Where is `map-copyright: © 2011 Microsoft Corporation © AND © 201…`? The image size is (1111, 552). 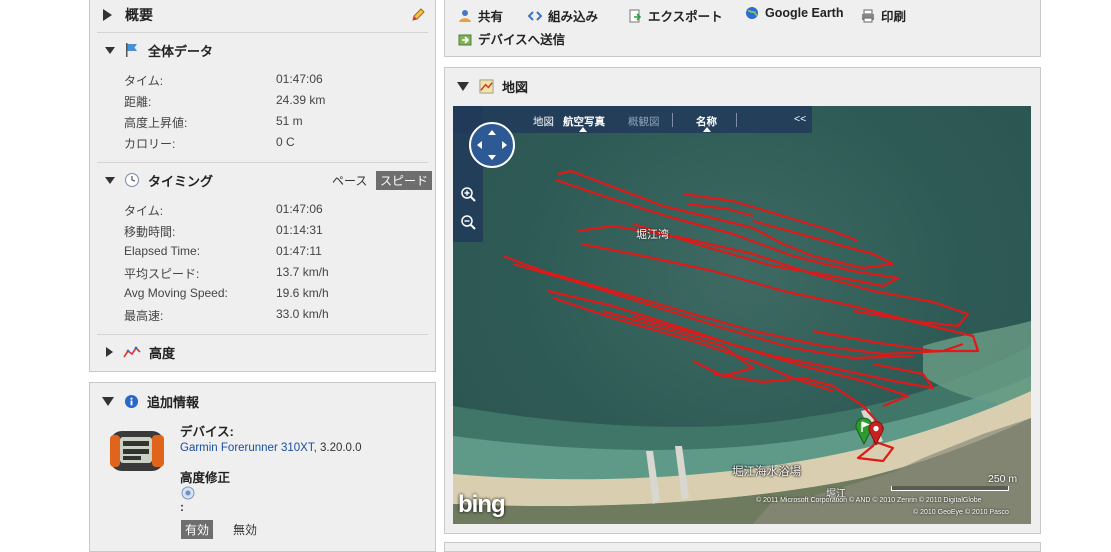 map-copyright: © 2011 Microsoft Corporation © AND © 201… is located at coordinates (869, 500).